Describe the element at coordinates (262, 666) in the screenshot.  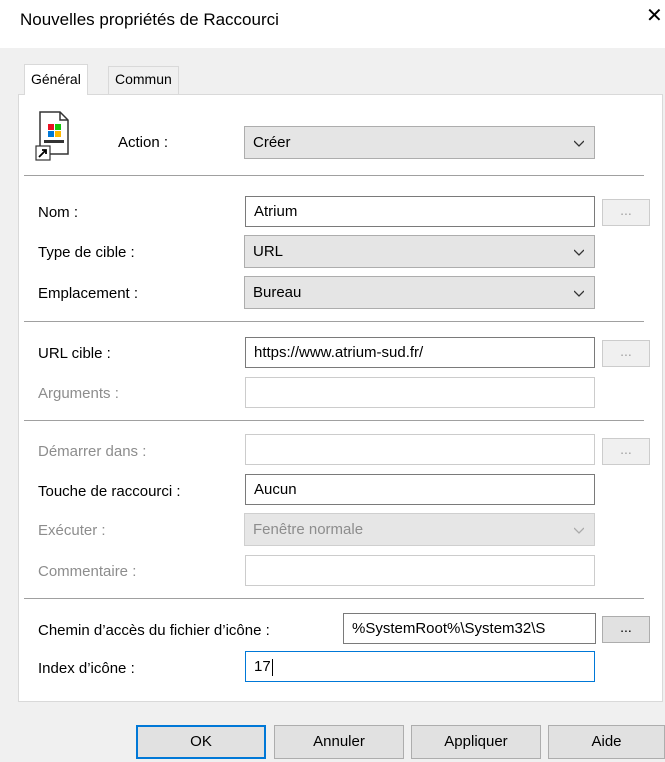
I see `icon-index-value: 17` at that location.